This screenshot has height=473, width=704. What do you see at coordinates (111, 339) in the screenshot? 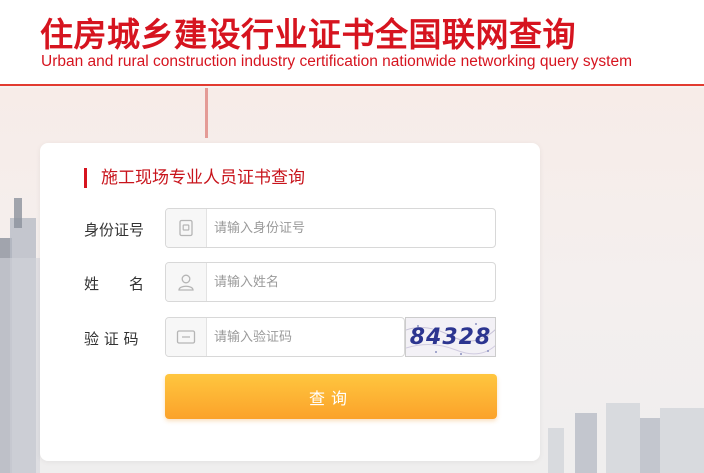
I see `captcha-label: 验 证 码` at bounding box center [111, 339].